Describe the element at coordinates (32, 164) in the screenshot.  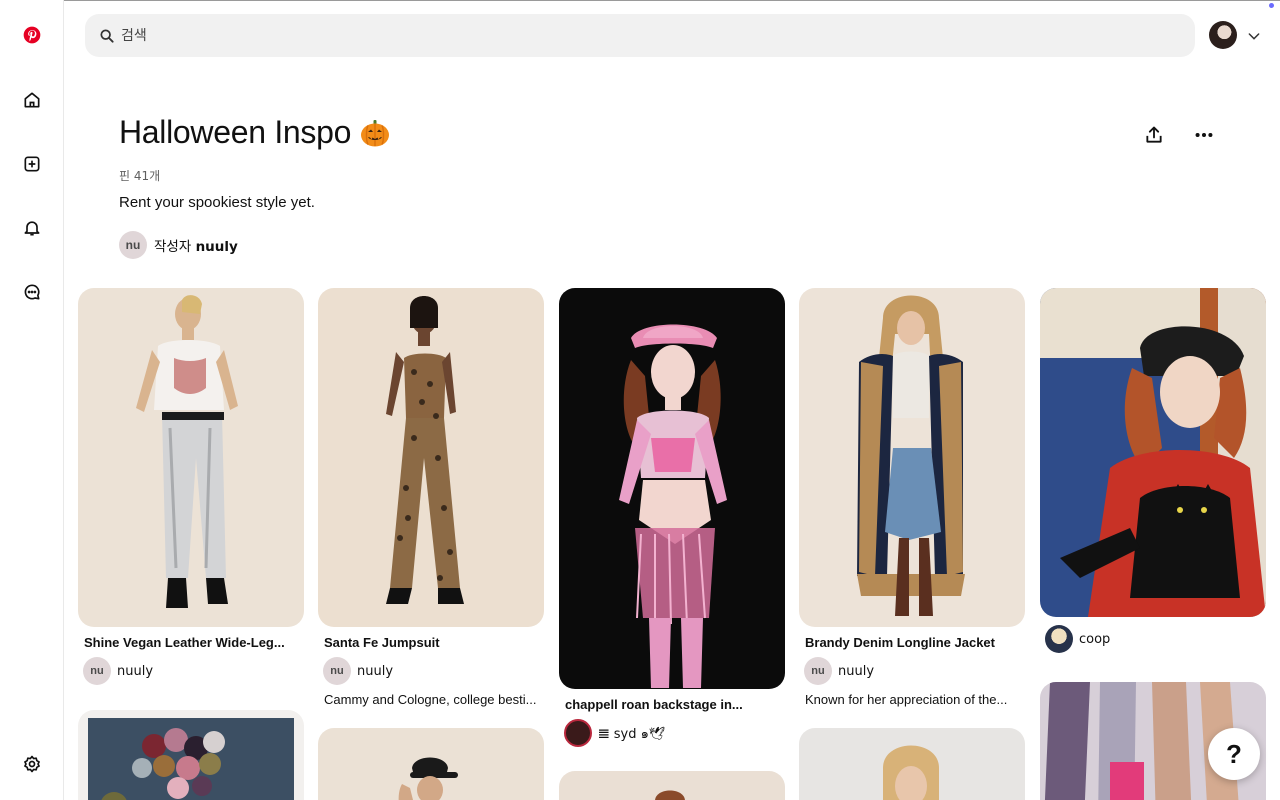
I see `create-icon` at that location.